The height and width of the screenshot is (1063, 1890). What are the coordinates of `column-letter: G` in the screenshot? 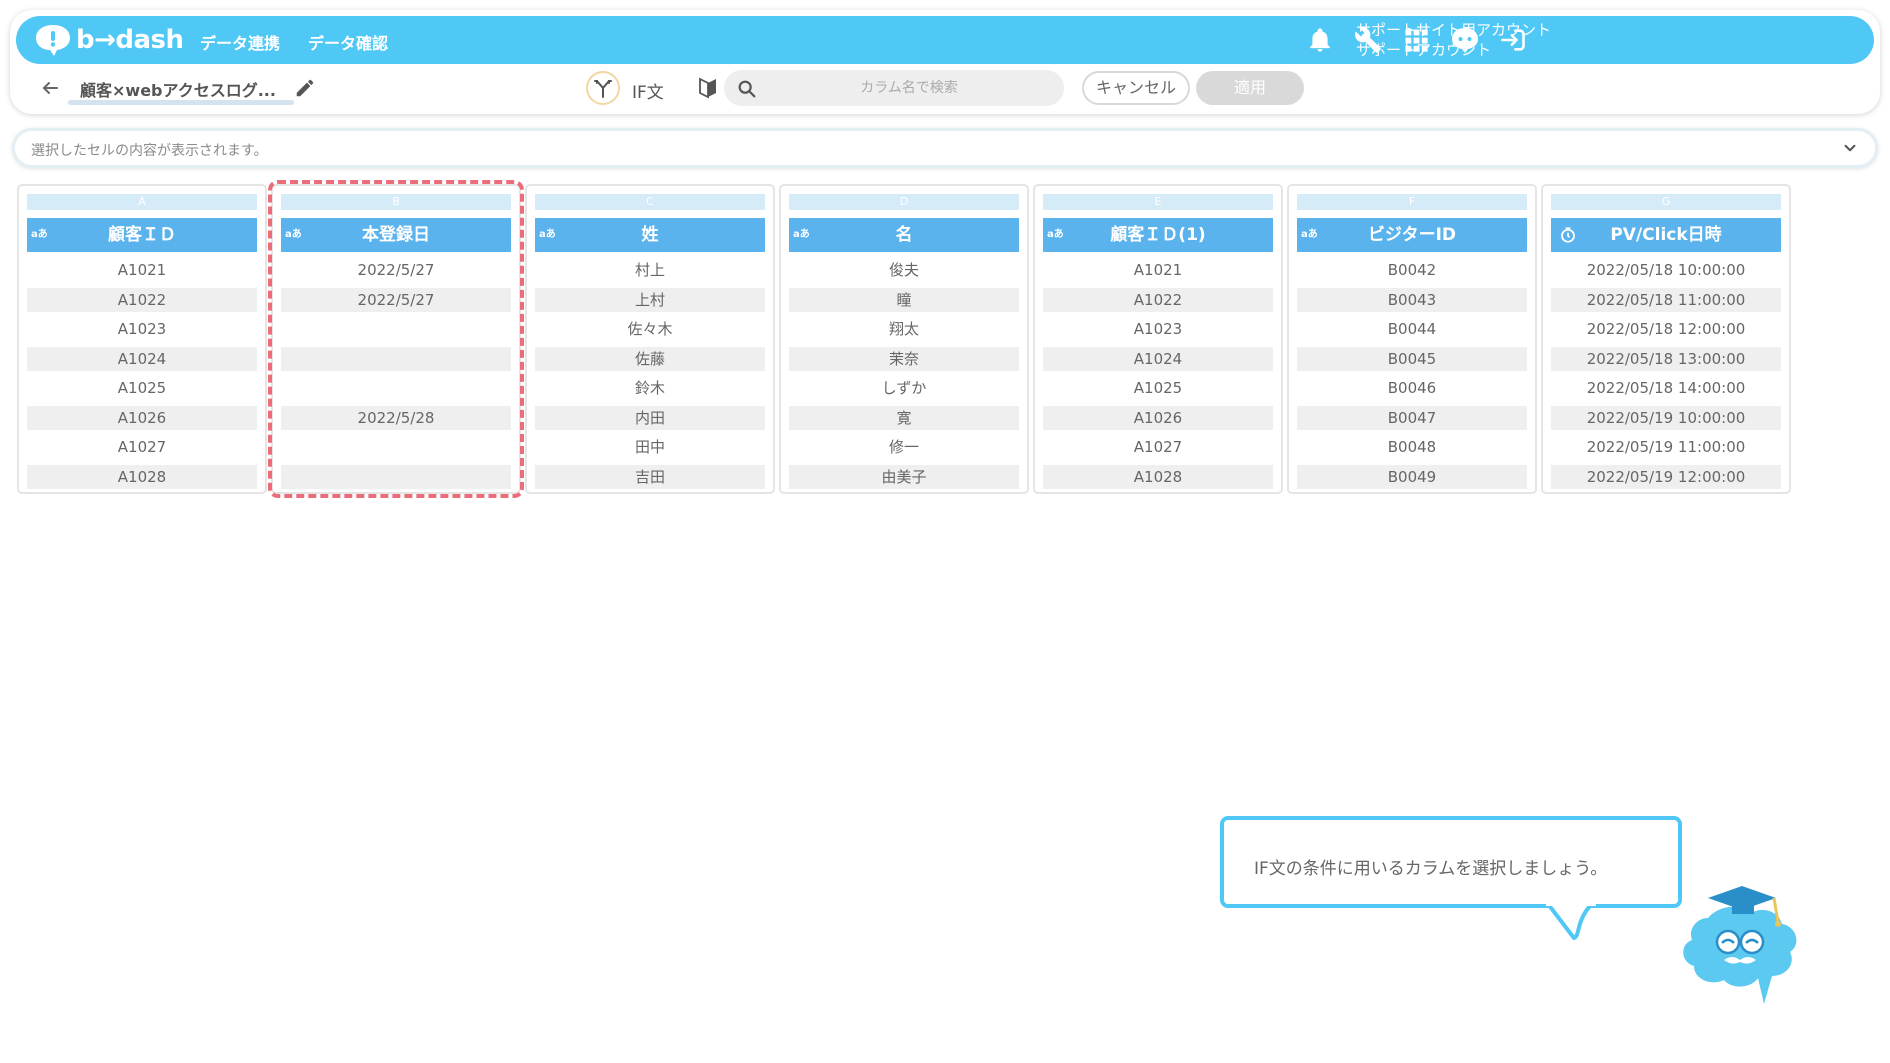 It's located at (1666, 202).